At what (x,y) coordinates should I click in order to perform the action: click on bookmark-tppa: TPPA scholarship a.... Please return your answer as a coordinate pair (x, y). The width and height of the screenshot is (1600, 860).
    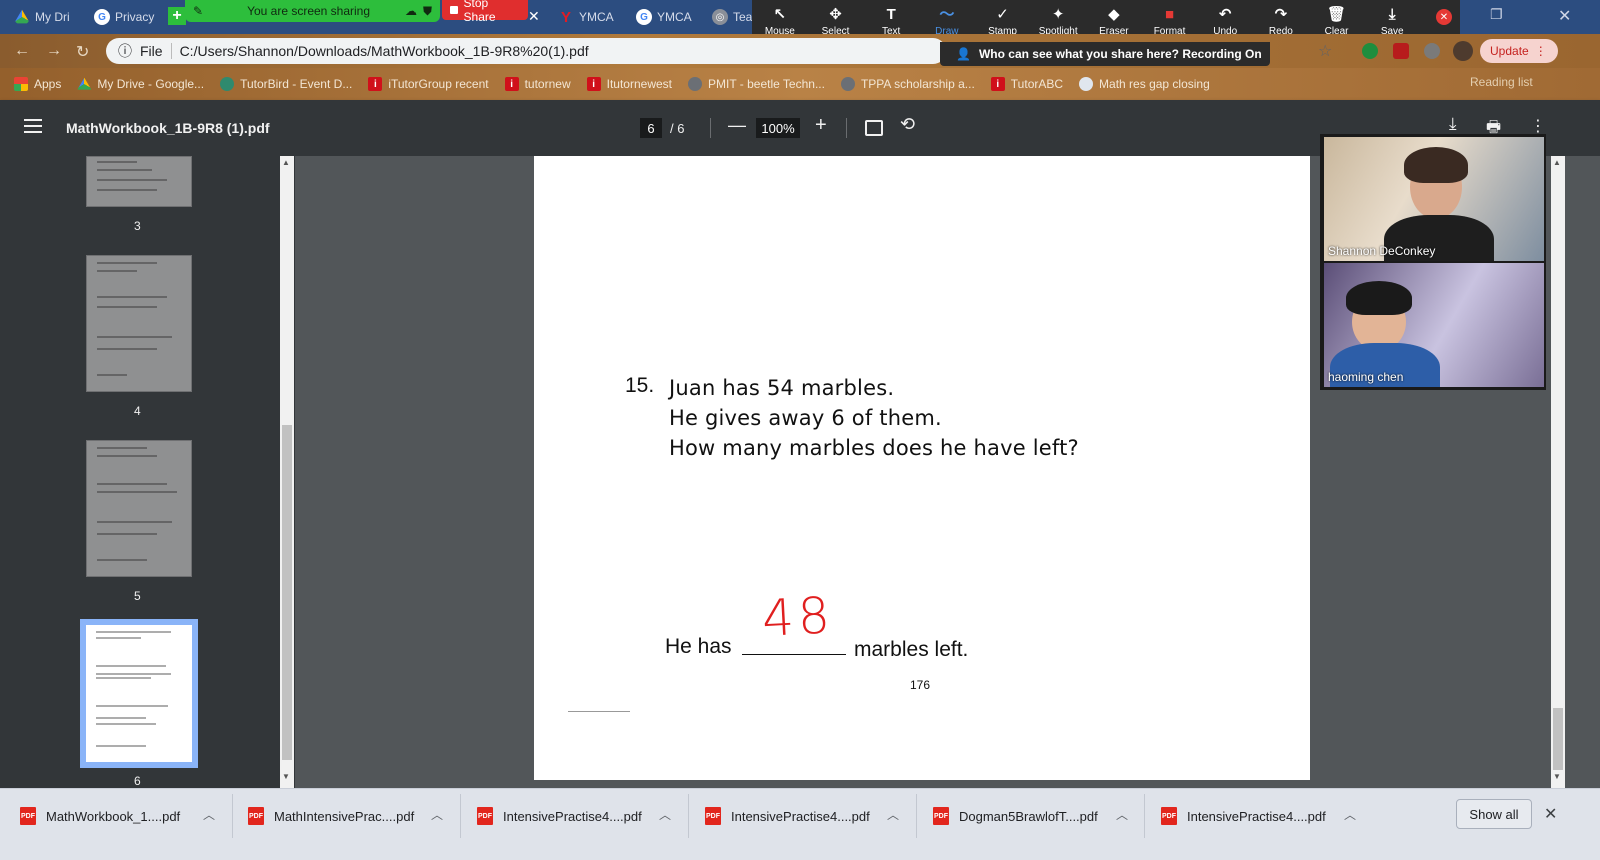
    Looking at the image, I should click on (907, 84).